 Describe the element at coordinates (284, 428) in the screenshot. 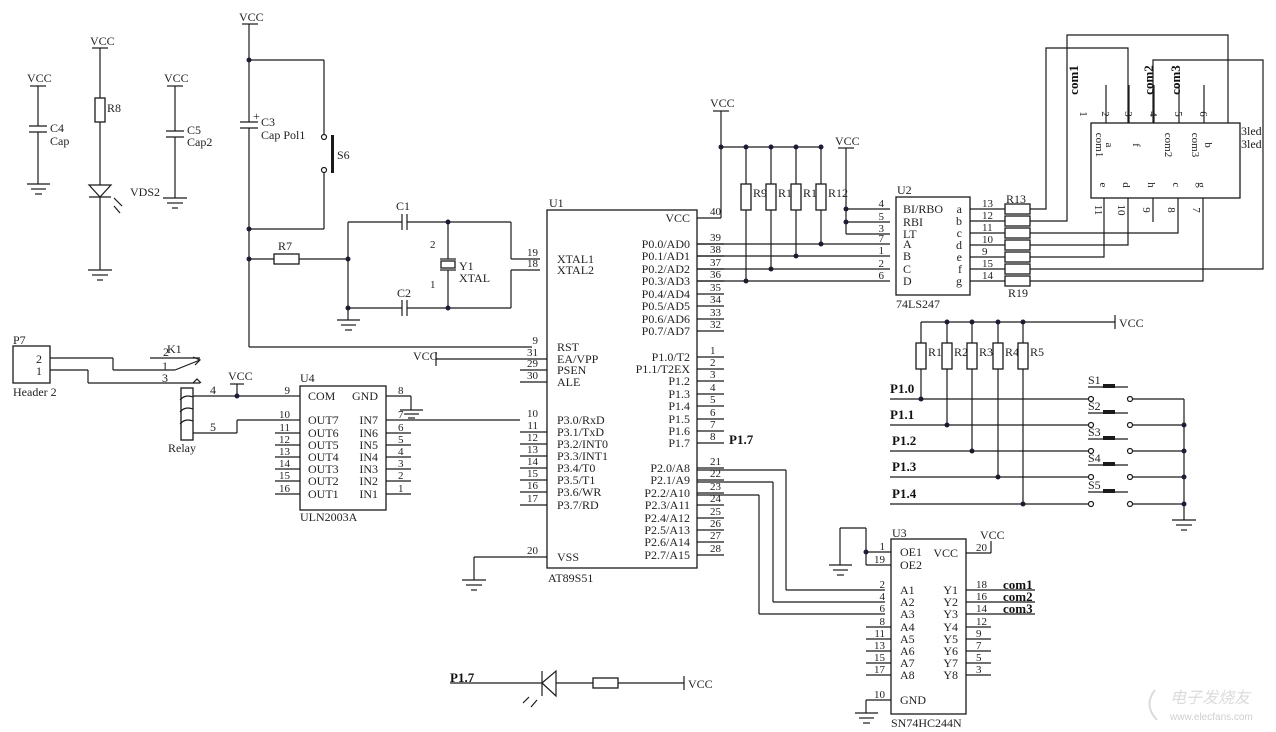

I see `pin-number: 11` at that location.